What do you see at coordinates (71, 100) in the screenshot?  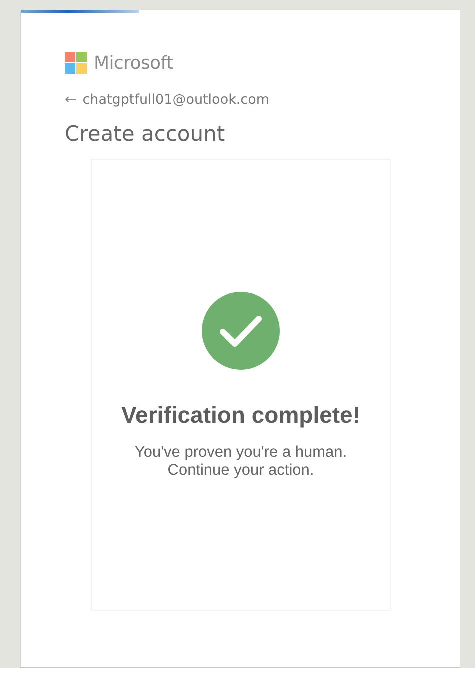 I see `back-button: ←` at bounding box center [71, 100].